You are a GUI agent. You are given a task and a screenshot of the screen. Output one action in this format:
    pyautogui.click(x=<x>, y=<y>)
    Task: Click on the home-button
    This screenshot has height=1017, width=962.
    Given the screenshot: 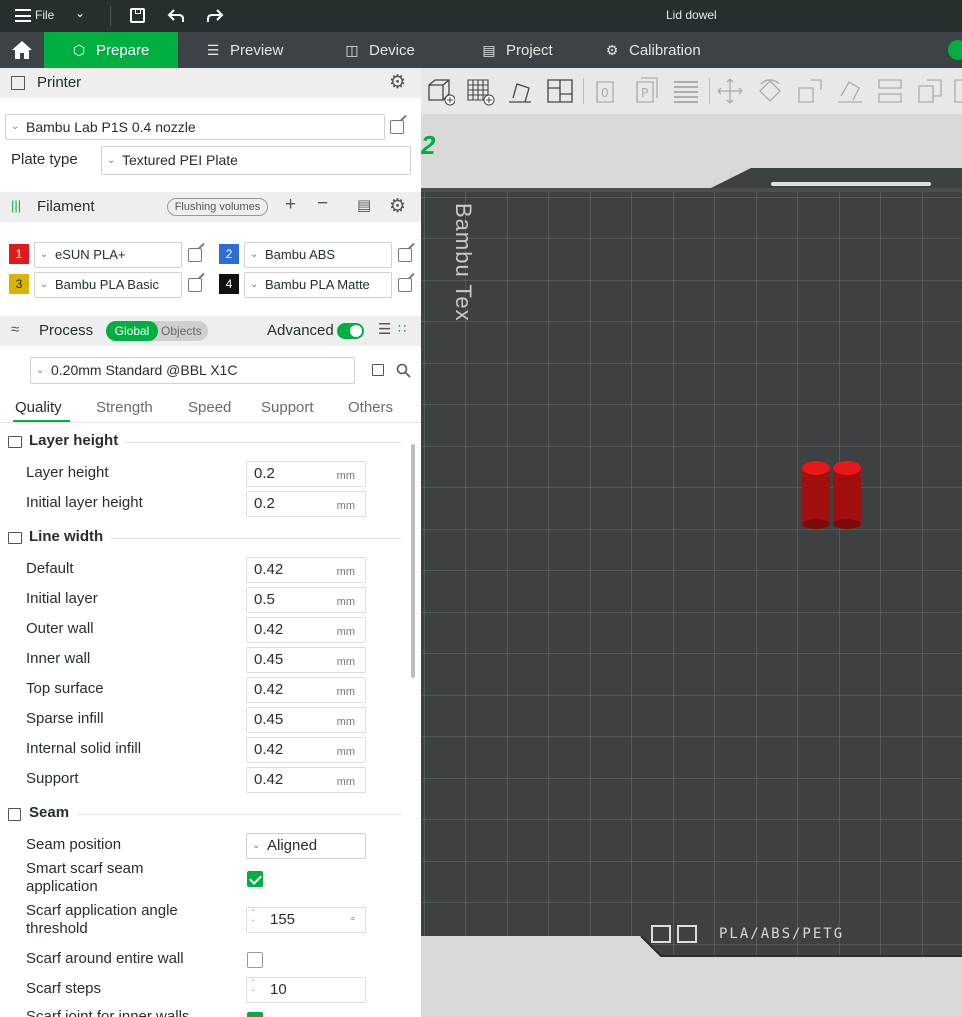 What is the action you would take?
    pyautogui.click(x=22, y=50)
    